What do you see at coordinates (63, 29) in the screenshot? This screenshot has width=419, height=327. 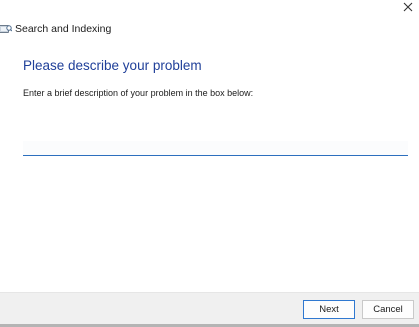 I see `window-title: Search and Indexing` at bounding box center [63, 29].